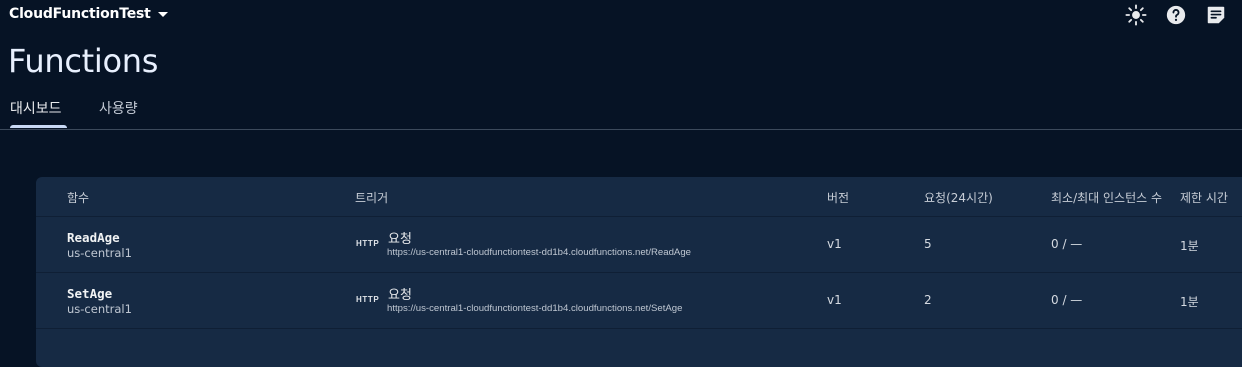  Describe the element at coordinates (36, 108) in the screenshot. I see `tab-dashboard: 대시보드` at that location.